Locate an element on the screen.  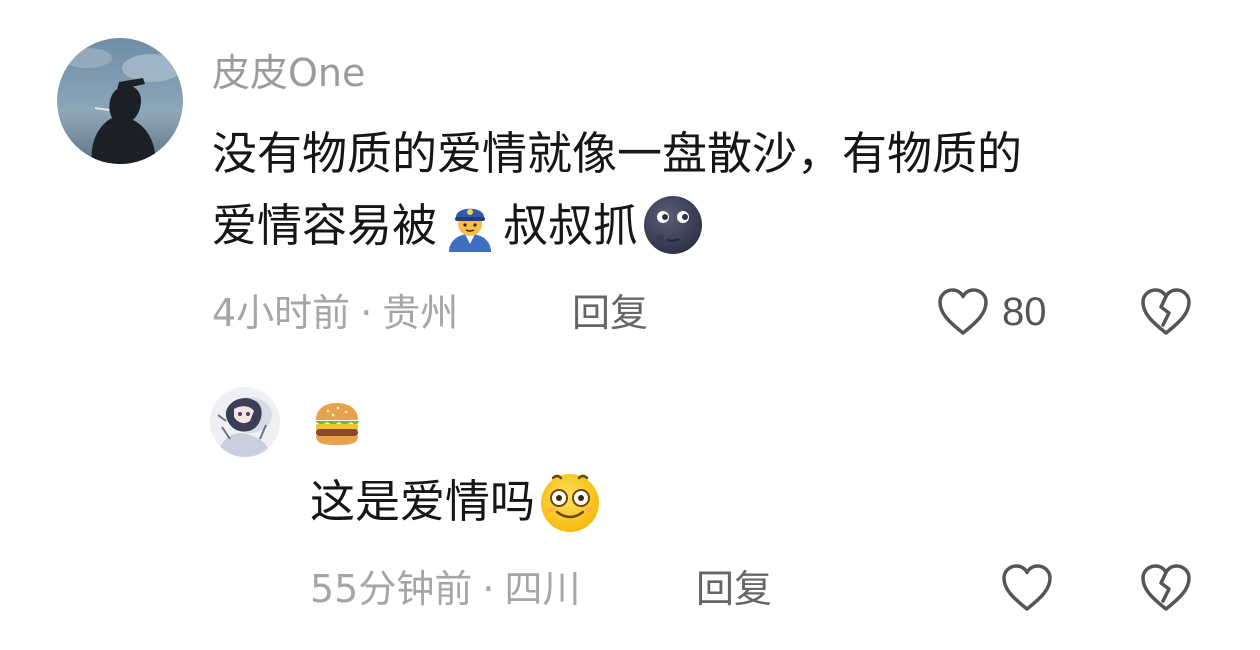
username is located at coordinates (337, 423).